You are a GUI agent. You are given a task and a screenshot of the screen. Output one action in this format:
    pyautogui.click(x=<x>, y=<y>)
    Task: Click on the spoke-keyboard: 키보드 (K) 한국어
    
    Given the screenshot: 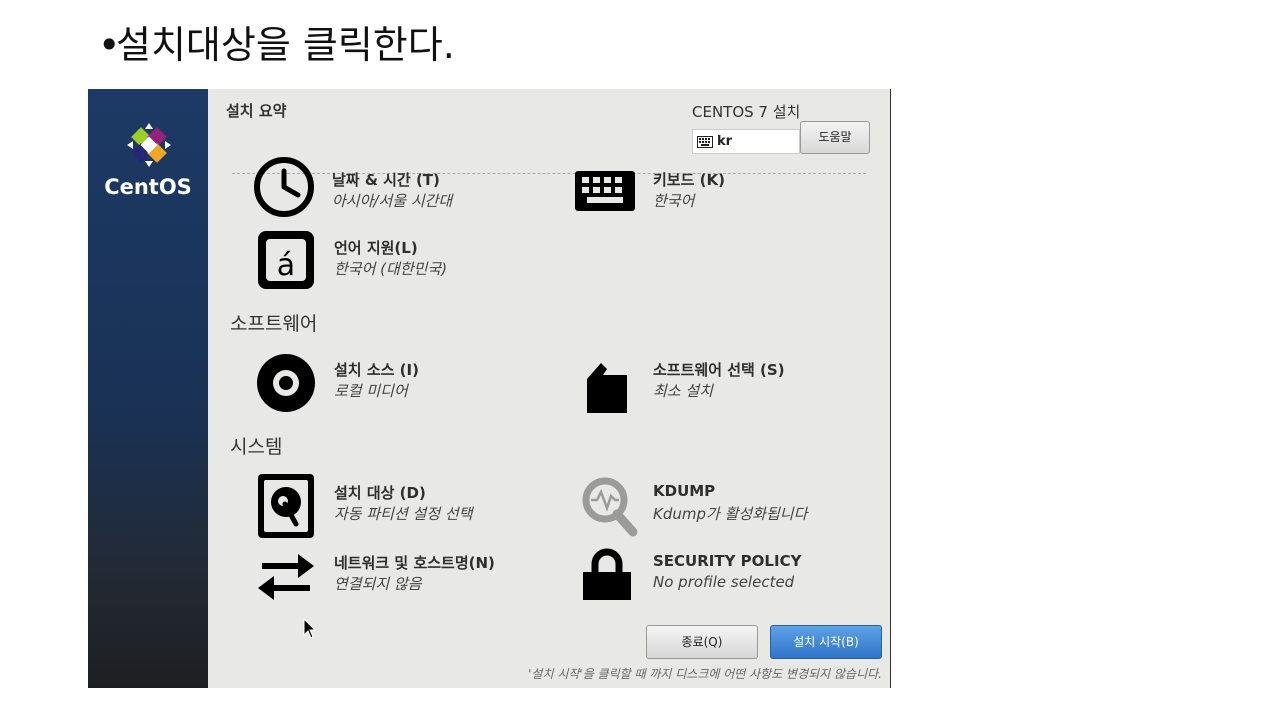 What is the action you would take?
    pyautogui.click(x=723, y=187)
    